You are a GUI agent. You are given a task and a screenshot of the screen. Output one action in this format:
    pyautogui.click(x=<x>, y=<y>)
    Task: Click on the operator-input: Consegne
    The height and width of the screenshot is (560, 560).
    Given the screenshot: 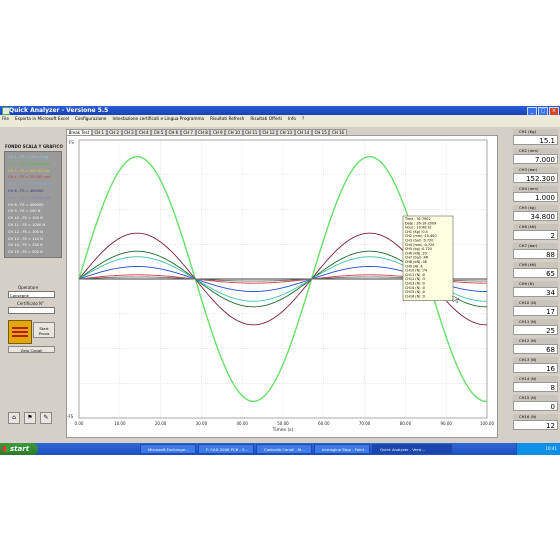 What is the action you would take?
    pyautogui.click(x=31, y=294)
    